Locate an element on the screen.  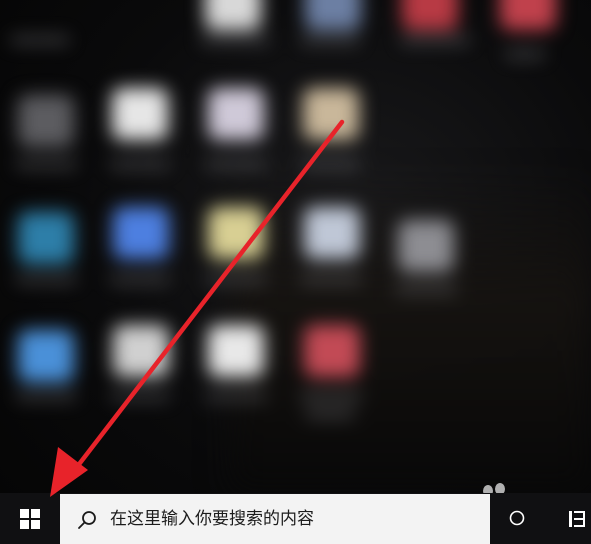
taskbar-search-box: 在这里输入你要搜索的内容 is located at coordinates (275, 519).